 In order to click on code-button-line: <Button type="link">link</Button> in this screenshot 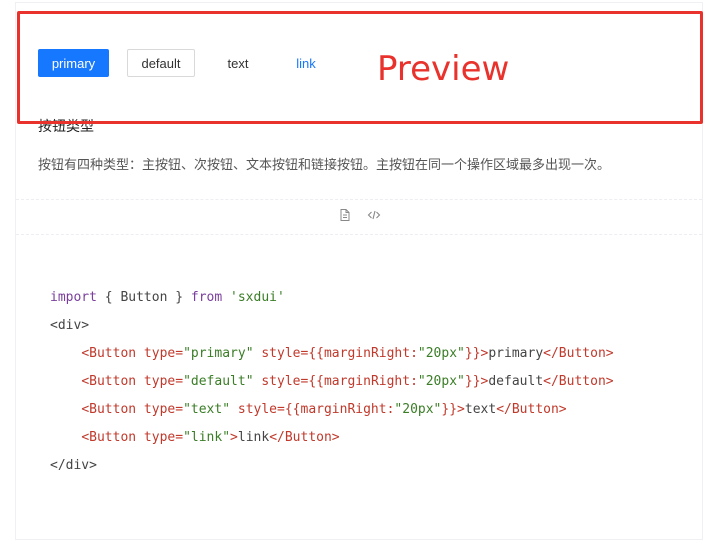, I will do `click(332, 438)`.